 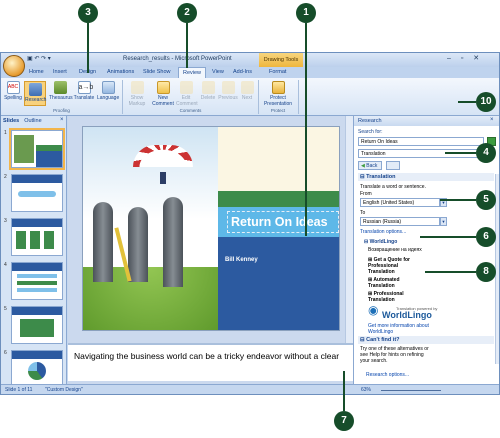 What do you see at coordinates (247, 87) in the screenshot?
I see `next-icon` at bounding box center [247, 87].